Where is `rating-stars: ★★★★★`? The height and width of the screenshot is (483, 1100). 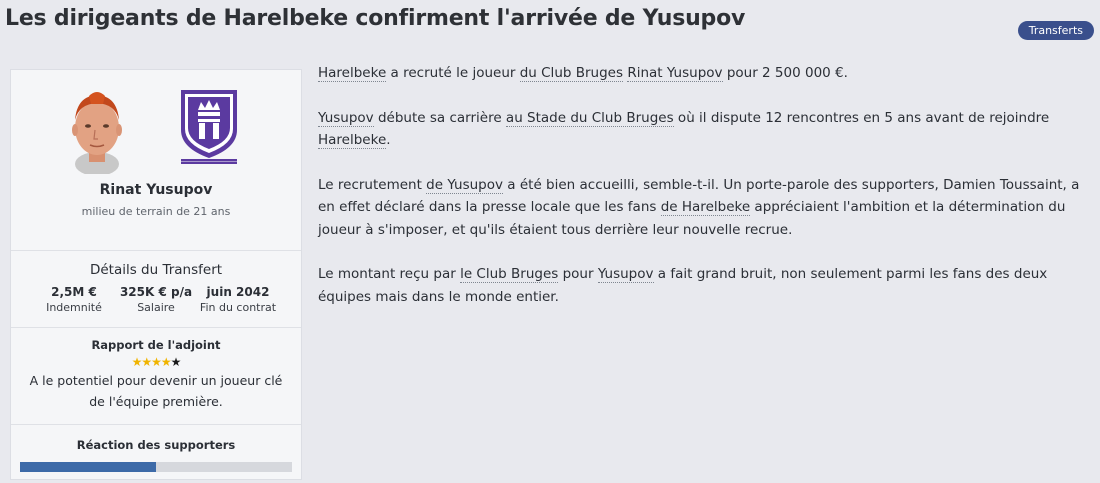 rating-stars: ★★★★★ is located at coordinates (156, 362).